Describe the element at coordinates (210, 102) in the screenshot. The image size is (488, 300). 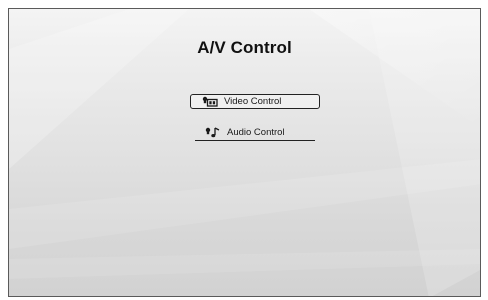
I see `video-control-icon` at that location.